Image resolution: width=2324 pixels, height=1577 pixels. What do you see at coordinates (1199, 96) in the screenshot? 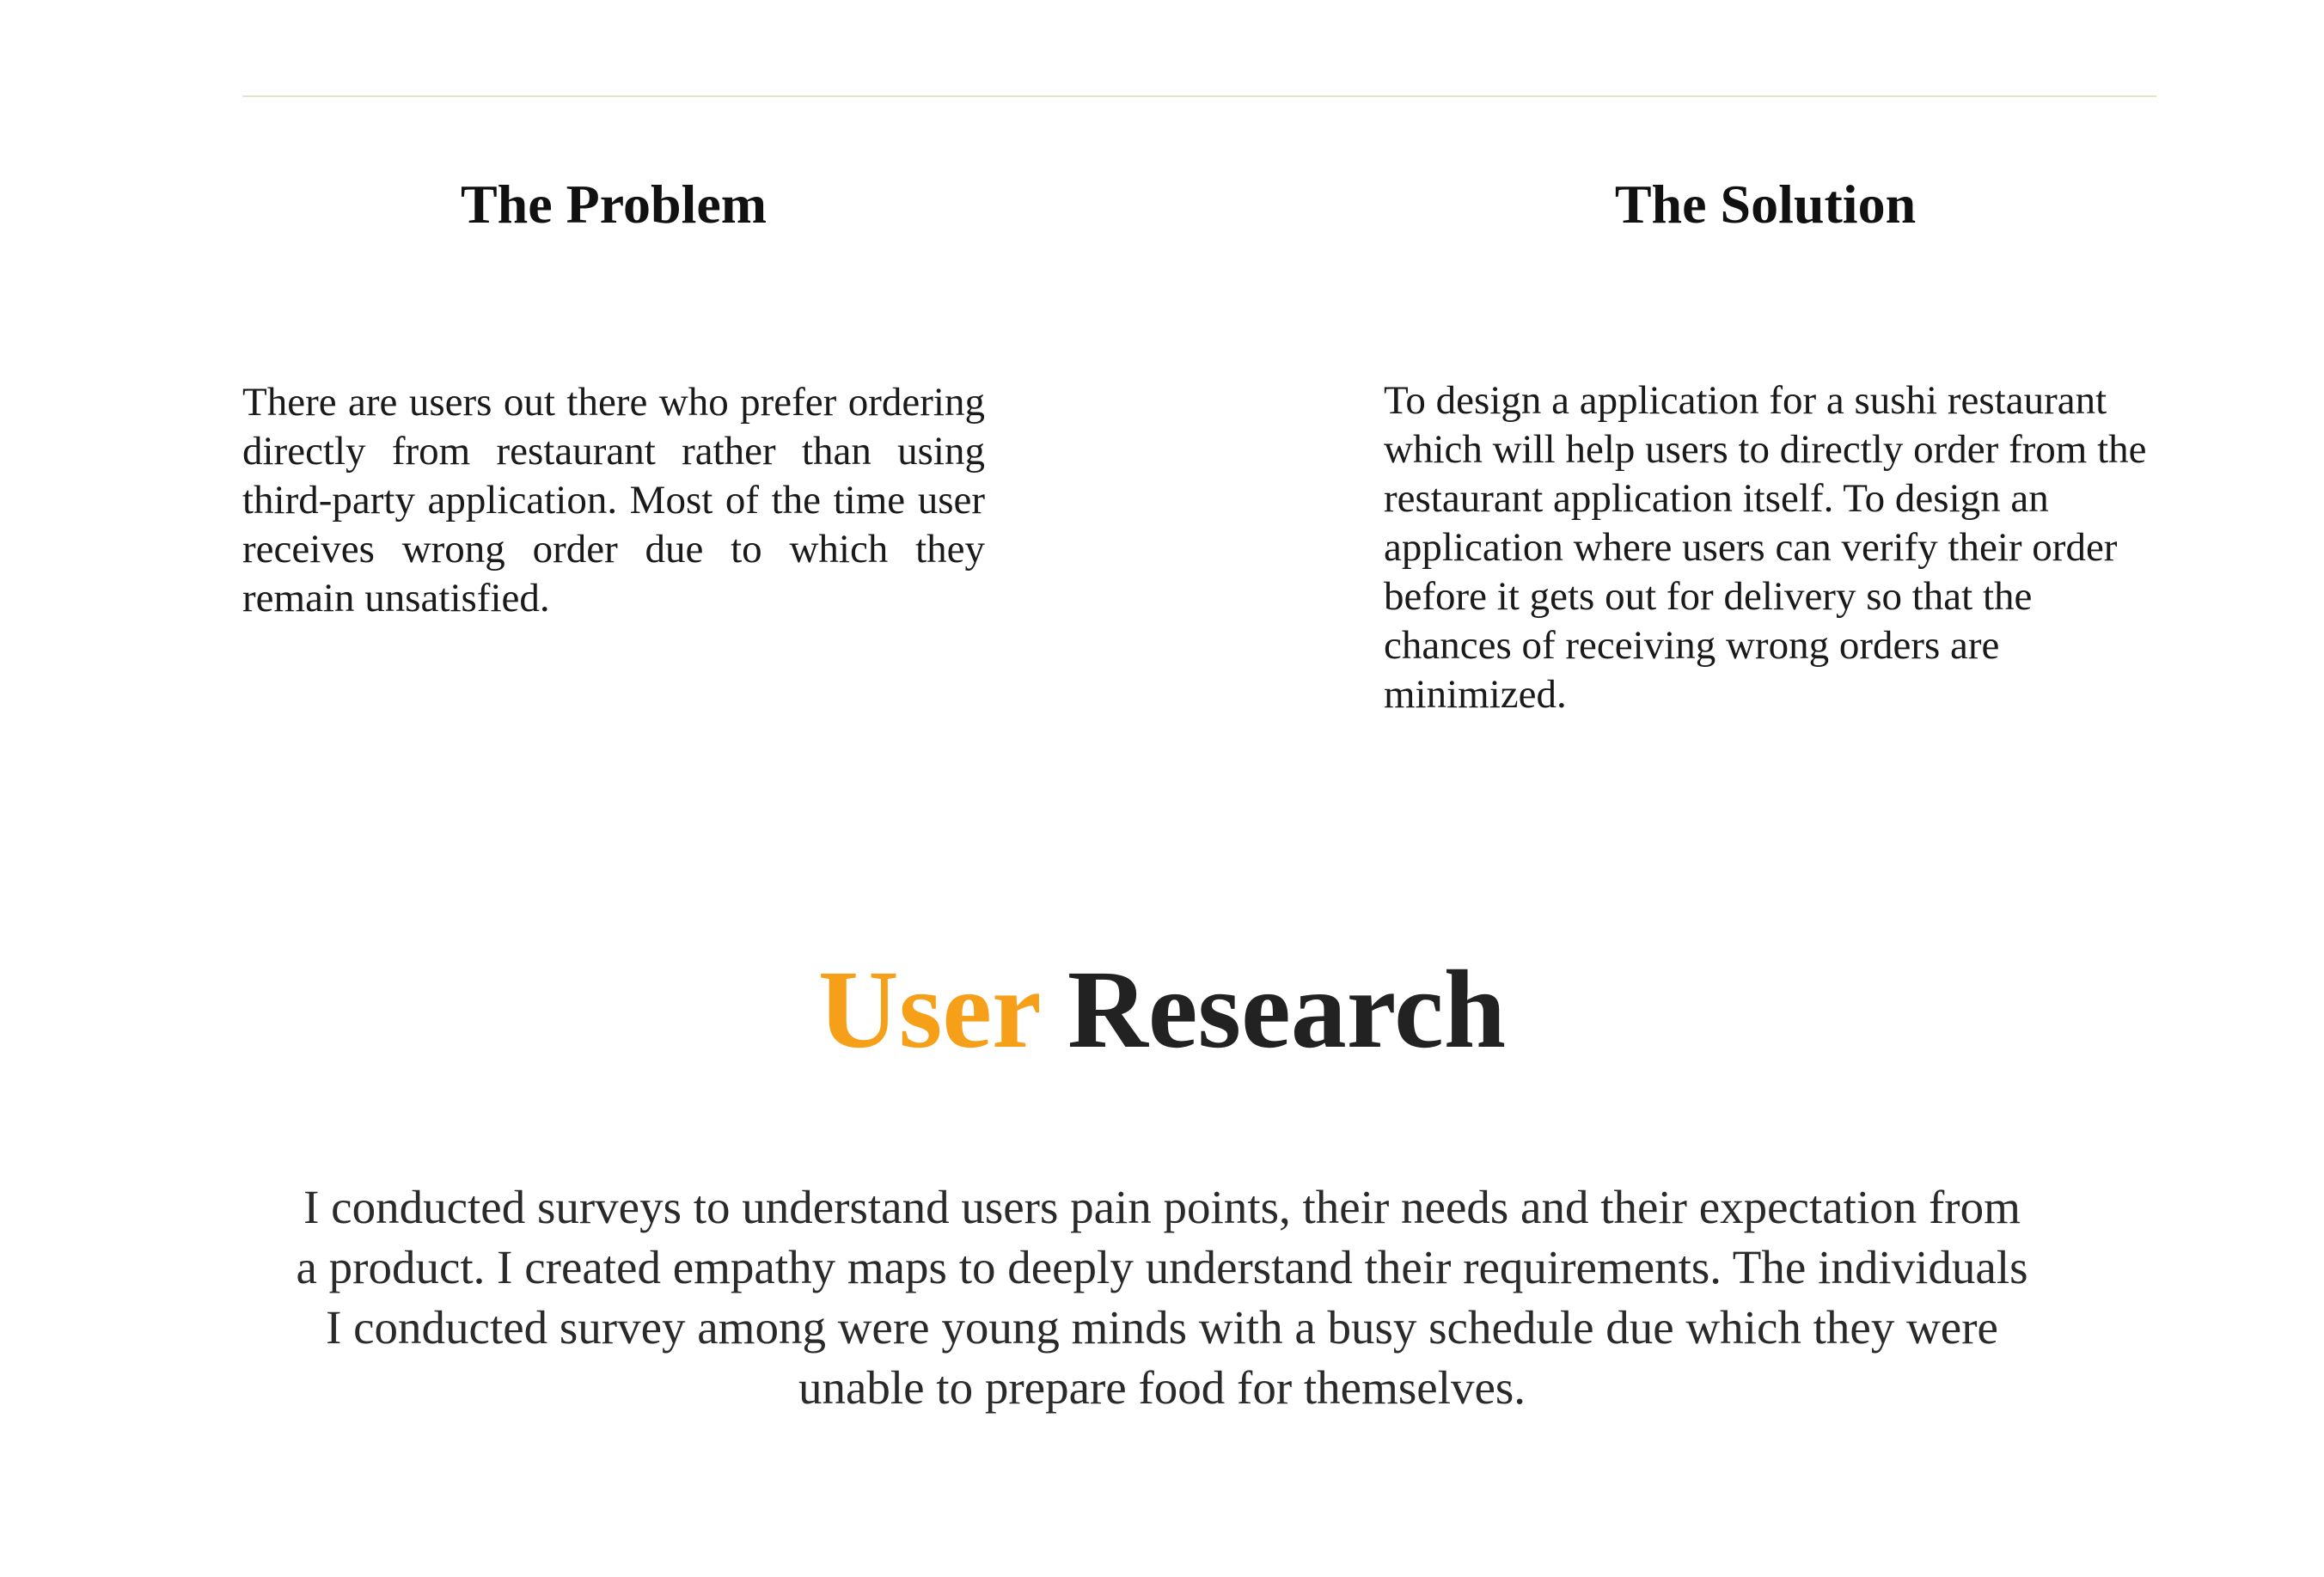
I see `top-divider` at bounding box center [1199, 96].